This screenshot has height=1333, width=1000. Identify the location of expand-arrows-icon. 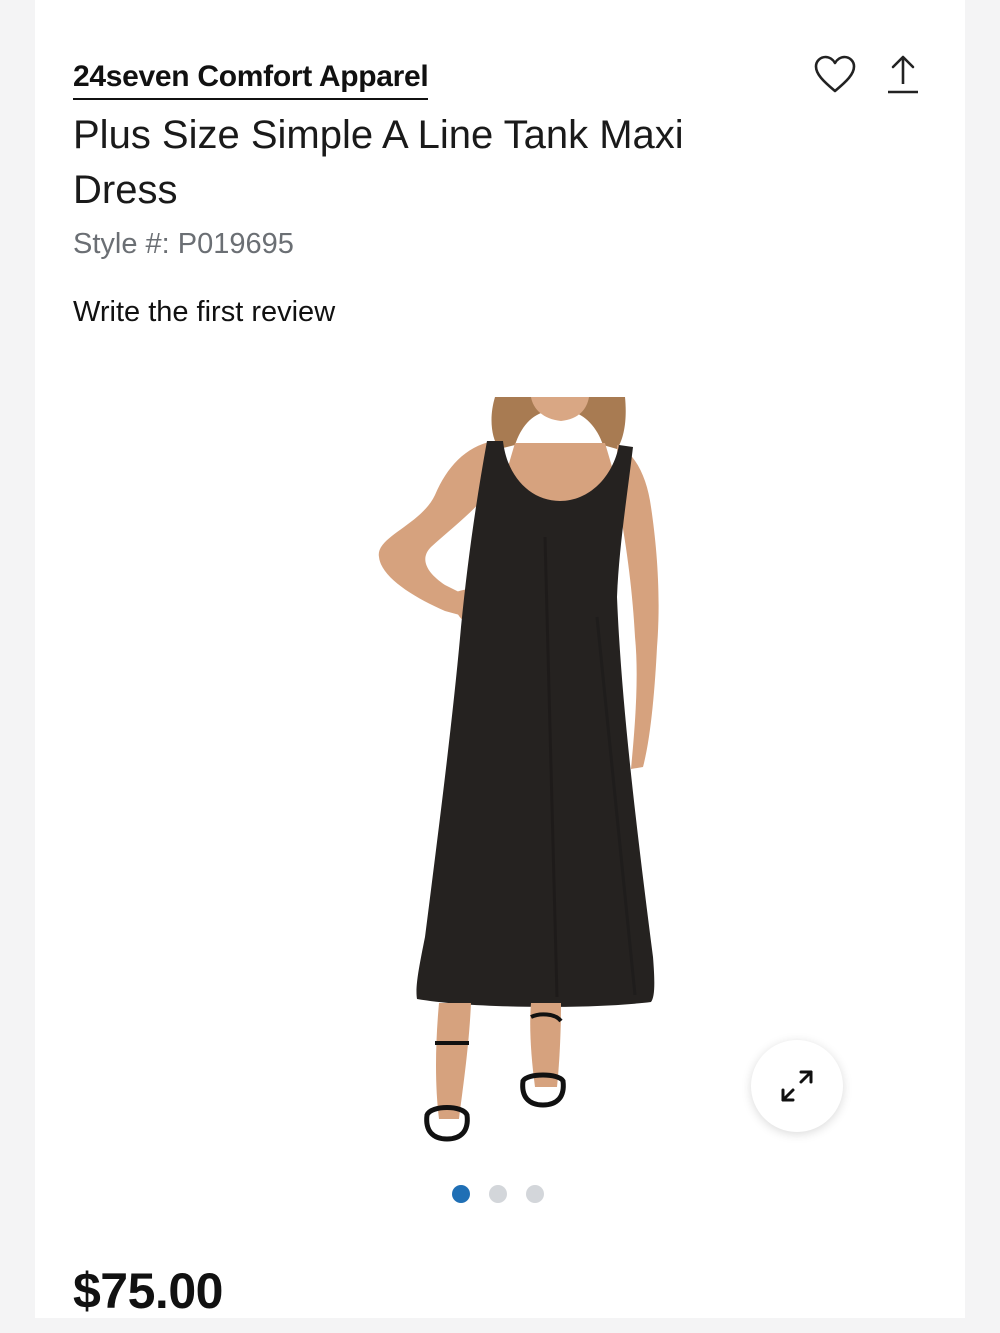
(797, 1086).